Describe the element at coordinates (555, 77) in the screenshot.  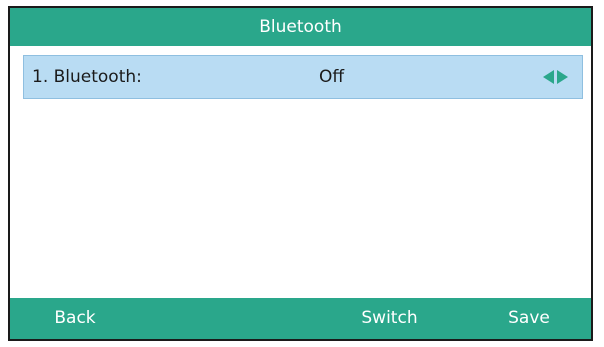
I see `value-switch-arrows` at that location.